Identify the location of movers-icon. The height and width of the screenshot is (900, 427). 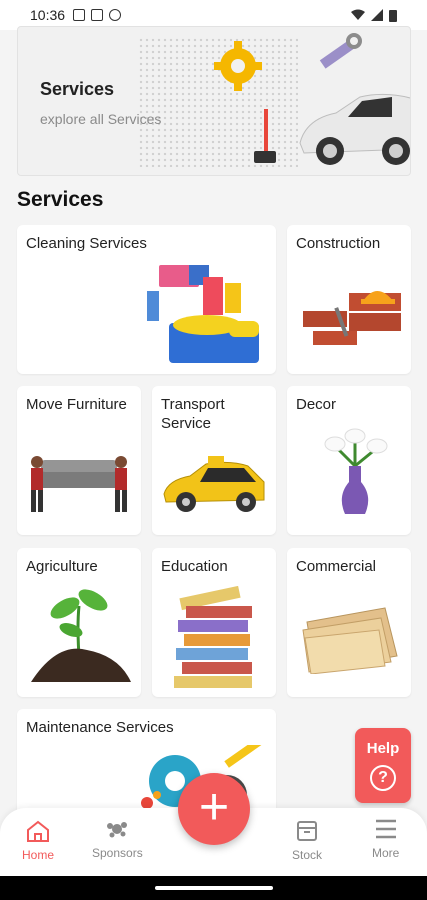
(79, 484).